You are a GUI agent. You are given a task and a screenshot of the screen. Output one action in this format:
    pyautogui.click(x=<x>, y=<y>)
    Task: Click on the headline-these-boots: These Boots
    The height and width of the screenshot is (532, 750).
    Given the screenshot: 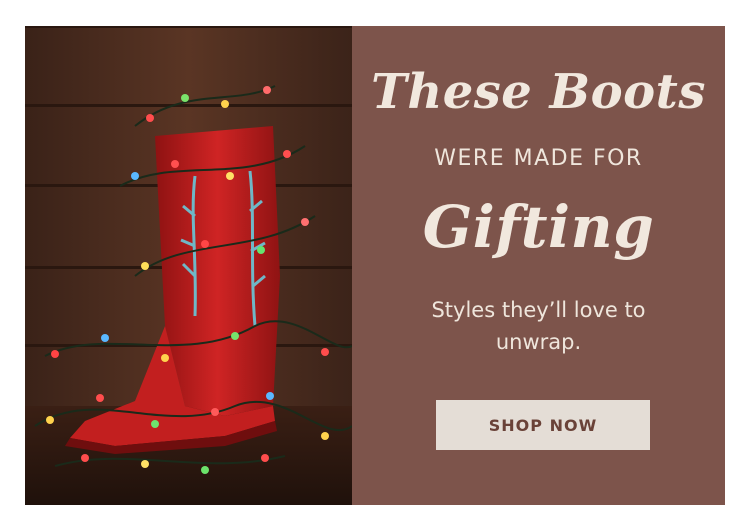 What is the action you would take?
    pyautogui.click(x=538, y=92)
    